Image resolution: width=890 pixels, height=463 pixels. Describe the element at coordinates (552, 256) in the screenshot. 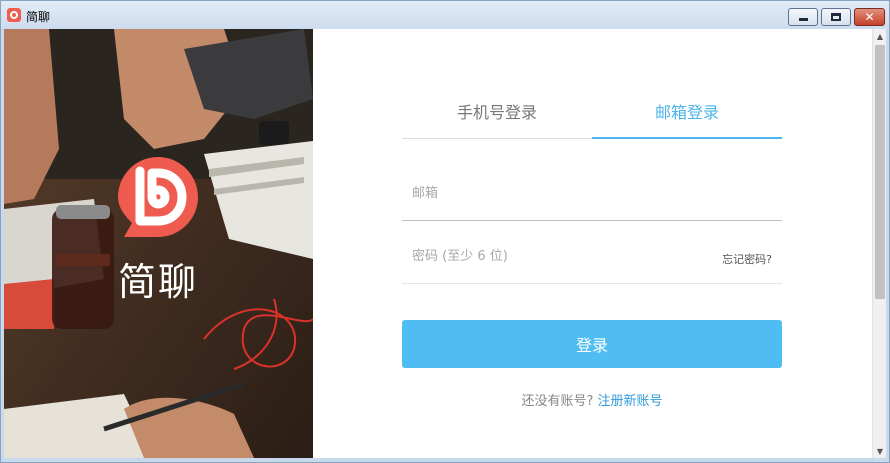

I see `password-input` at that location.